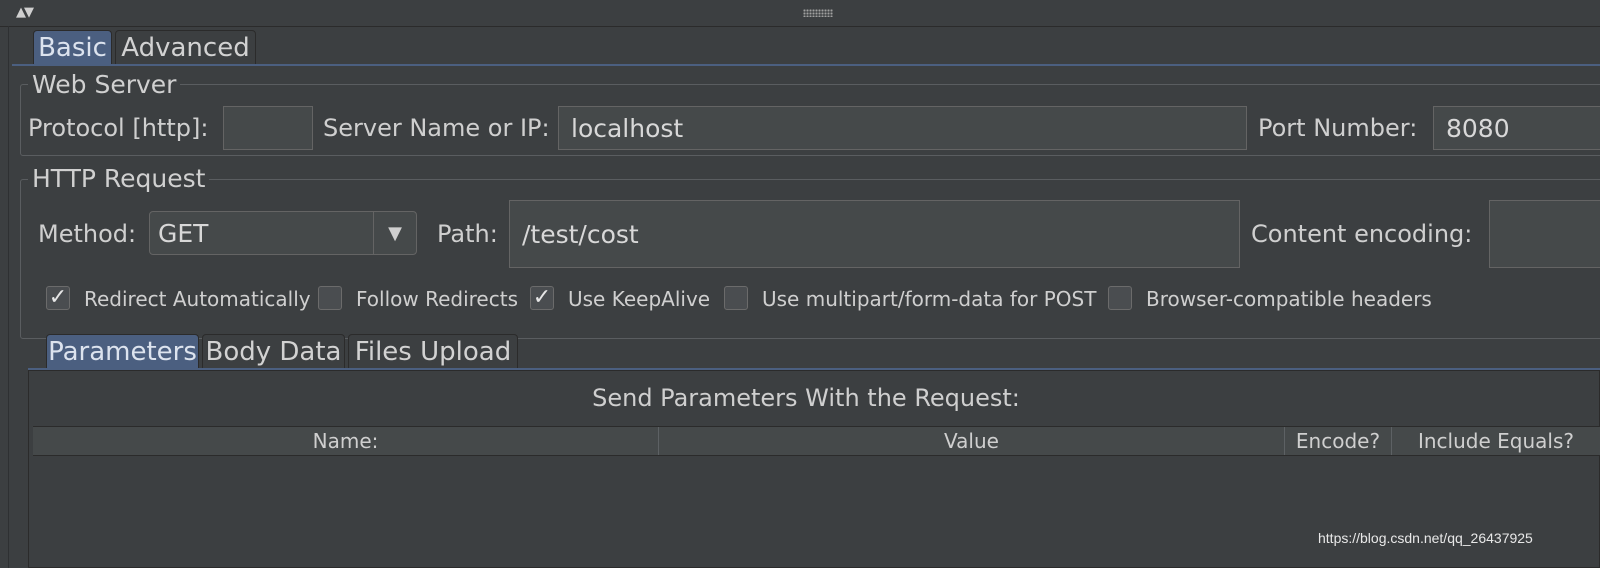 The height and width of the screenshot is (568, 1600). Describe the element at coordinates (1120, 298) in the screenshot. I see `checkbox-browser-compatible-headers` at that location.